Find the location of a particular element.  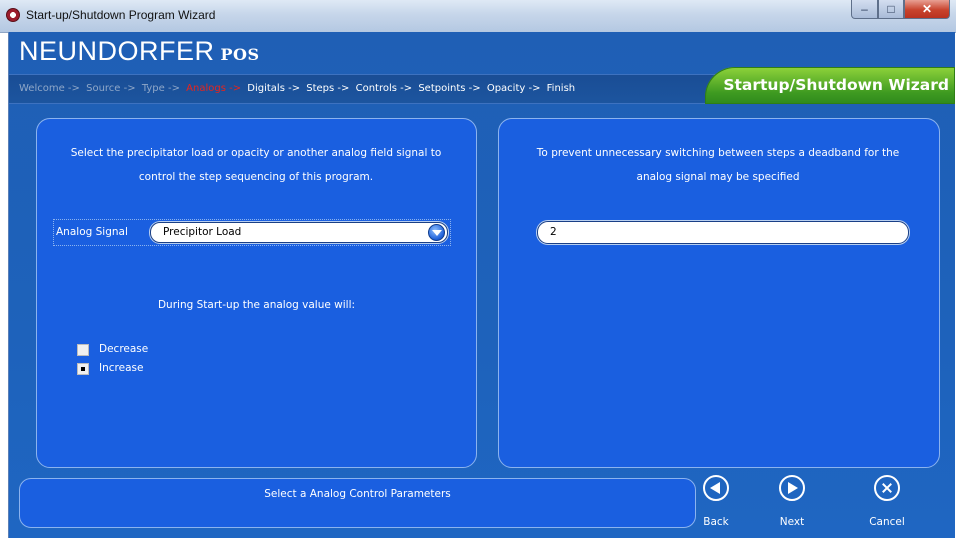

step-steps: Steps -> is located at coordinates (328, 88).